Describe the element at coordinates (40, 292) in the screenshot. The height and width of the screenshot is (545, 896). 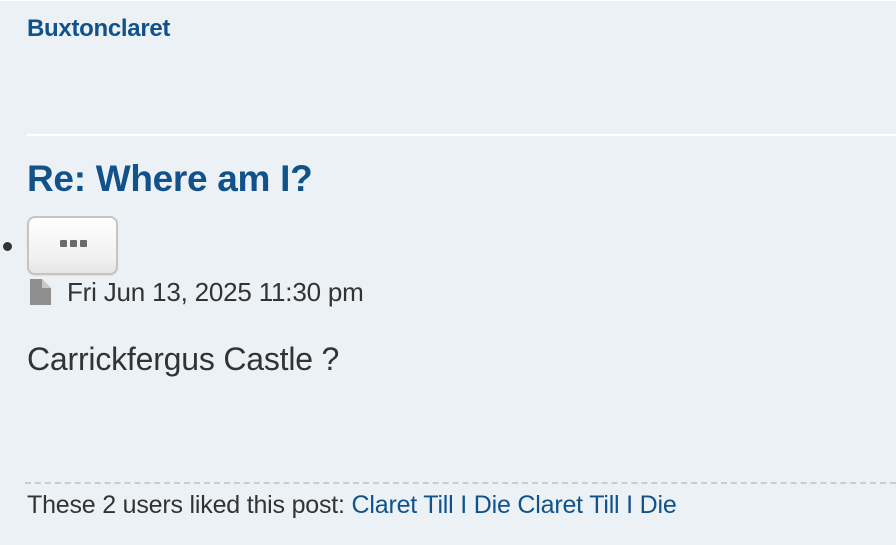
I see `file-icon` at that location.